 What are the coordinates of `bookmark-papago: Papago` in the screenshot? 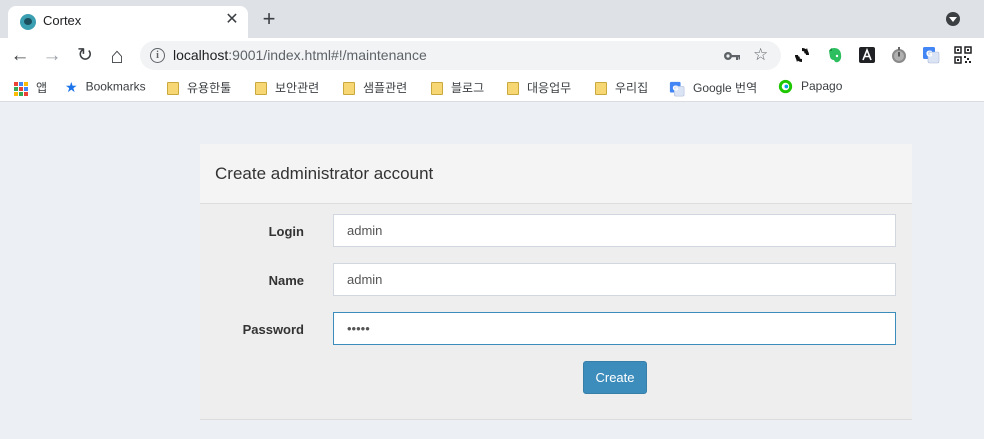 It's located at (810, 86).